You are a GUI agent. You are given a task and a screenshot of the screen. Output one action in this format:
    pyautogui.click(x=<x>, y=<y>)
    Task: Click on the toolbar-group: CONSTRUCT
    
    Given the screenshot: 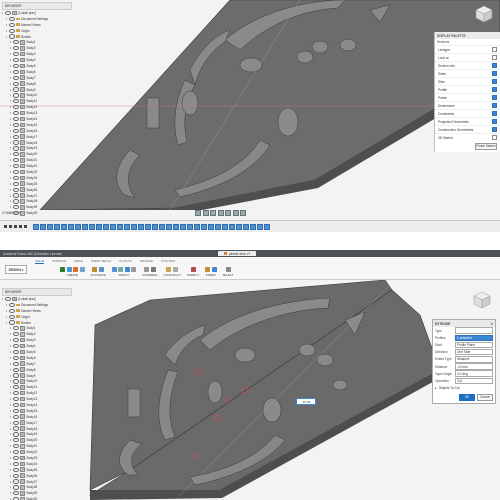 What is the action you would take?
    pyautogui.click(x=172, y=272)
    